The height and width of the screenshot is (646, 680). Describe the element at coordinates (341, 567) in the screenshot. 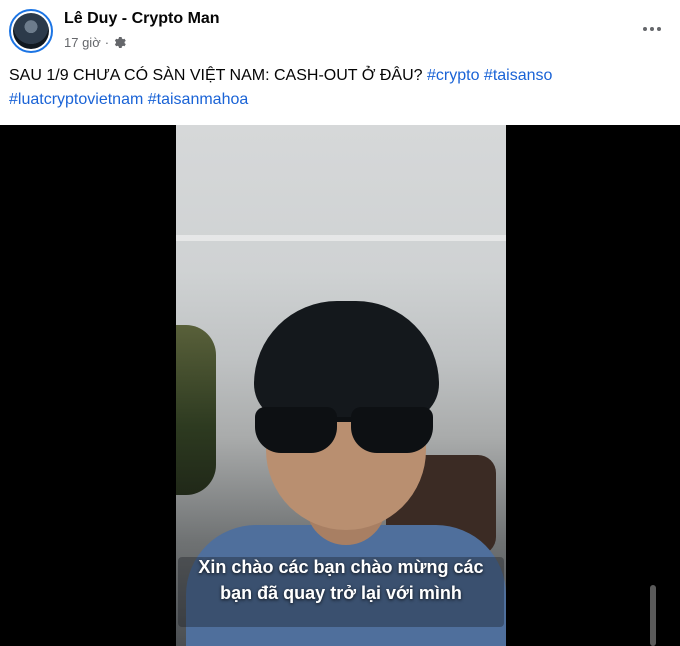

I see `subtitle-line: Xin chào các bạn chào mừng các` at that location.